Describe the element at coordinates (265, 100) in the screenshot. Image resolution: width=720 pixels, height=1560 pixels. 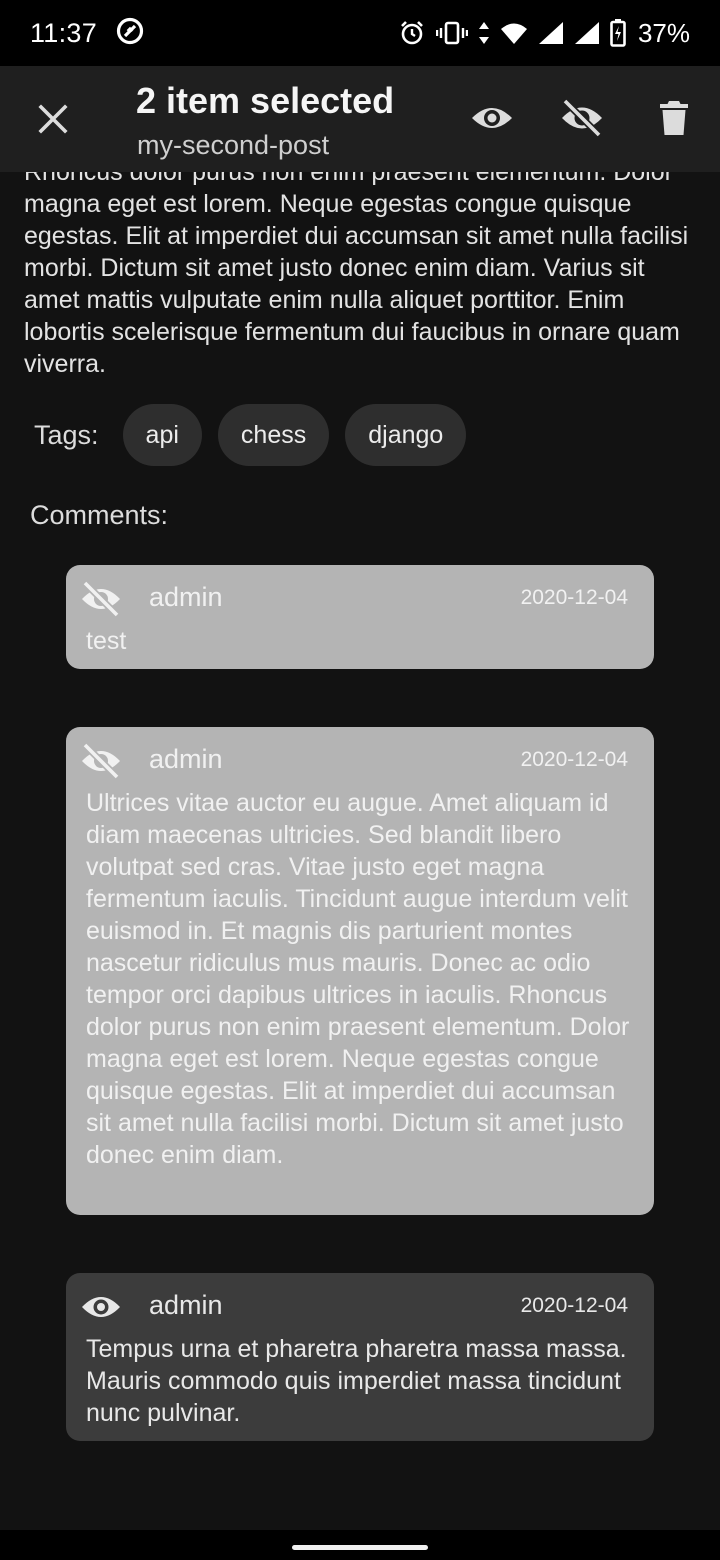
I see `selection-count-title: 2 item selected` at that location.